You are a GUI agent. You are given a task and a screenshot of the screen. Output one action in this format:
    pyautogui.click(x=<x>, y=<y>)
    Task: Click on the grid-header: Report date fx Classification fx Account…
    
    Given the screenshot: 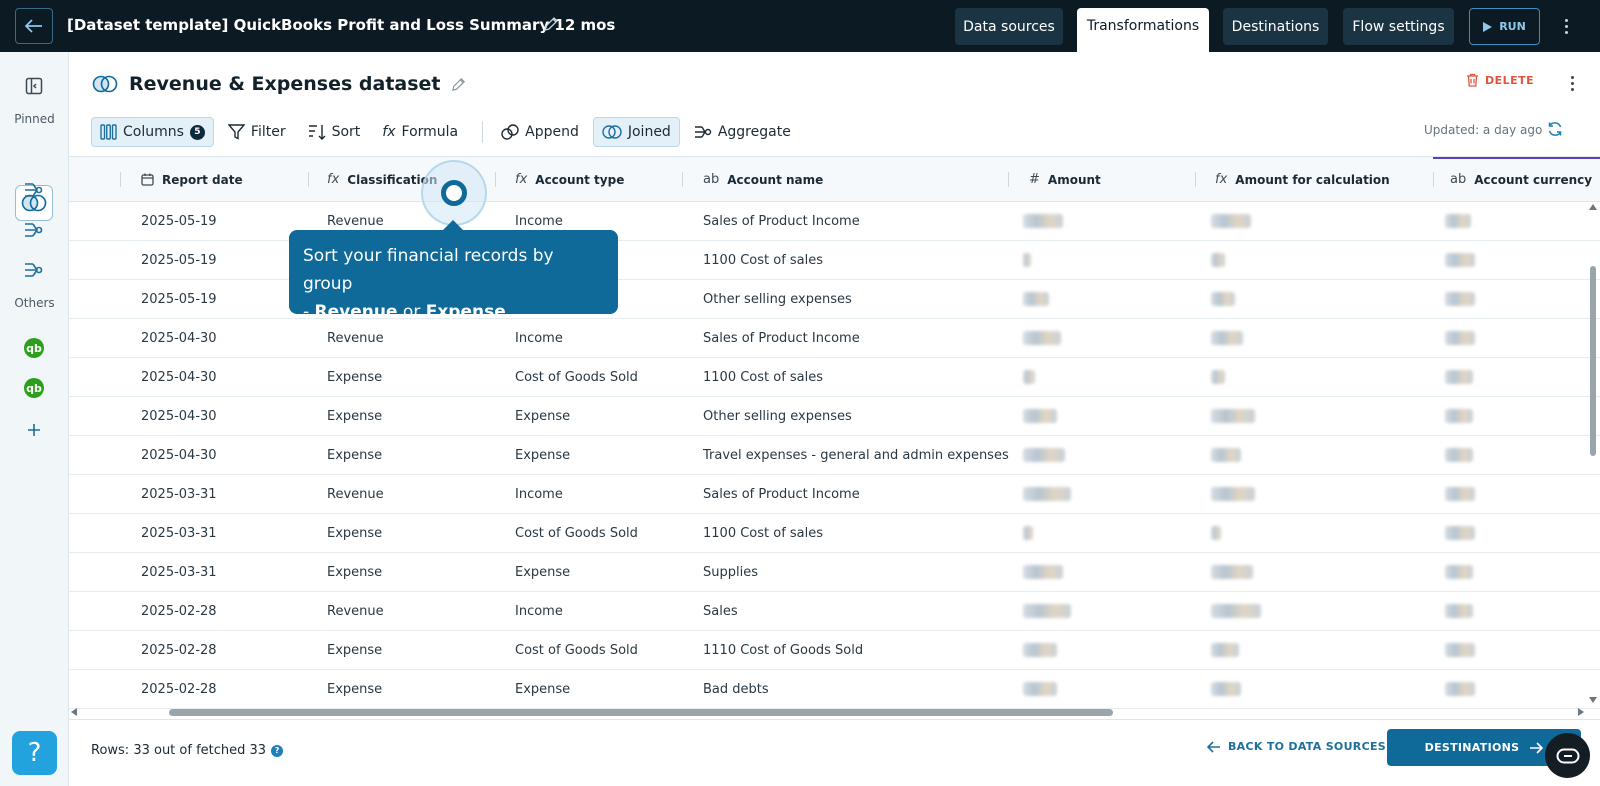 What is the action you would take?
    pyautogui.click(x=834, y=179)
    